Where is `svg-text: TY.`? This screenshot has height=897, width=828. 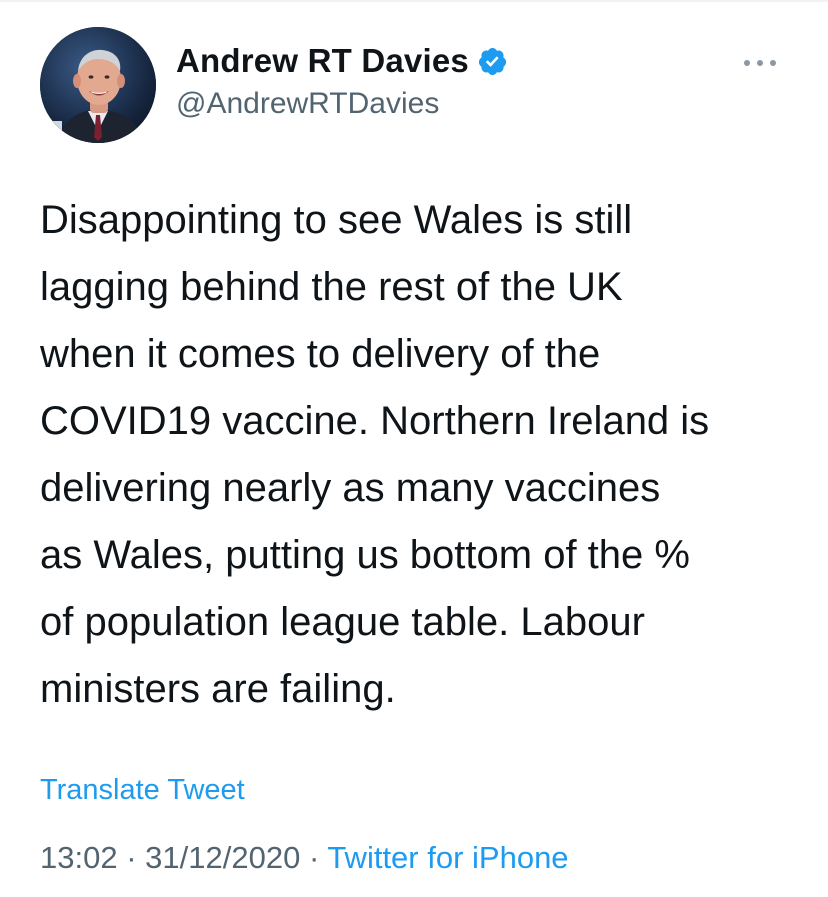
svg-text: TY. is located at coordinates (47, 131).